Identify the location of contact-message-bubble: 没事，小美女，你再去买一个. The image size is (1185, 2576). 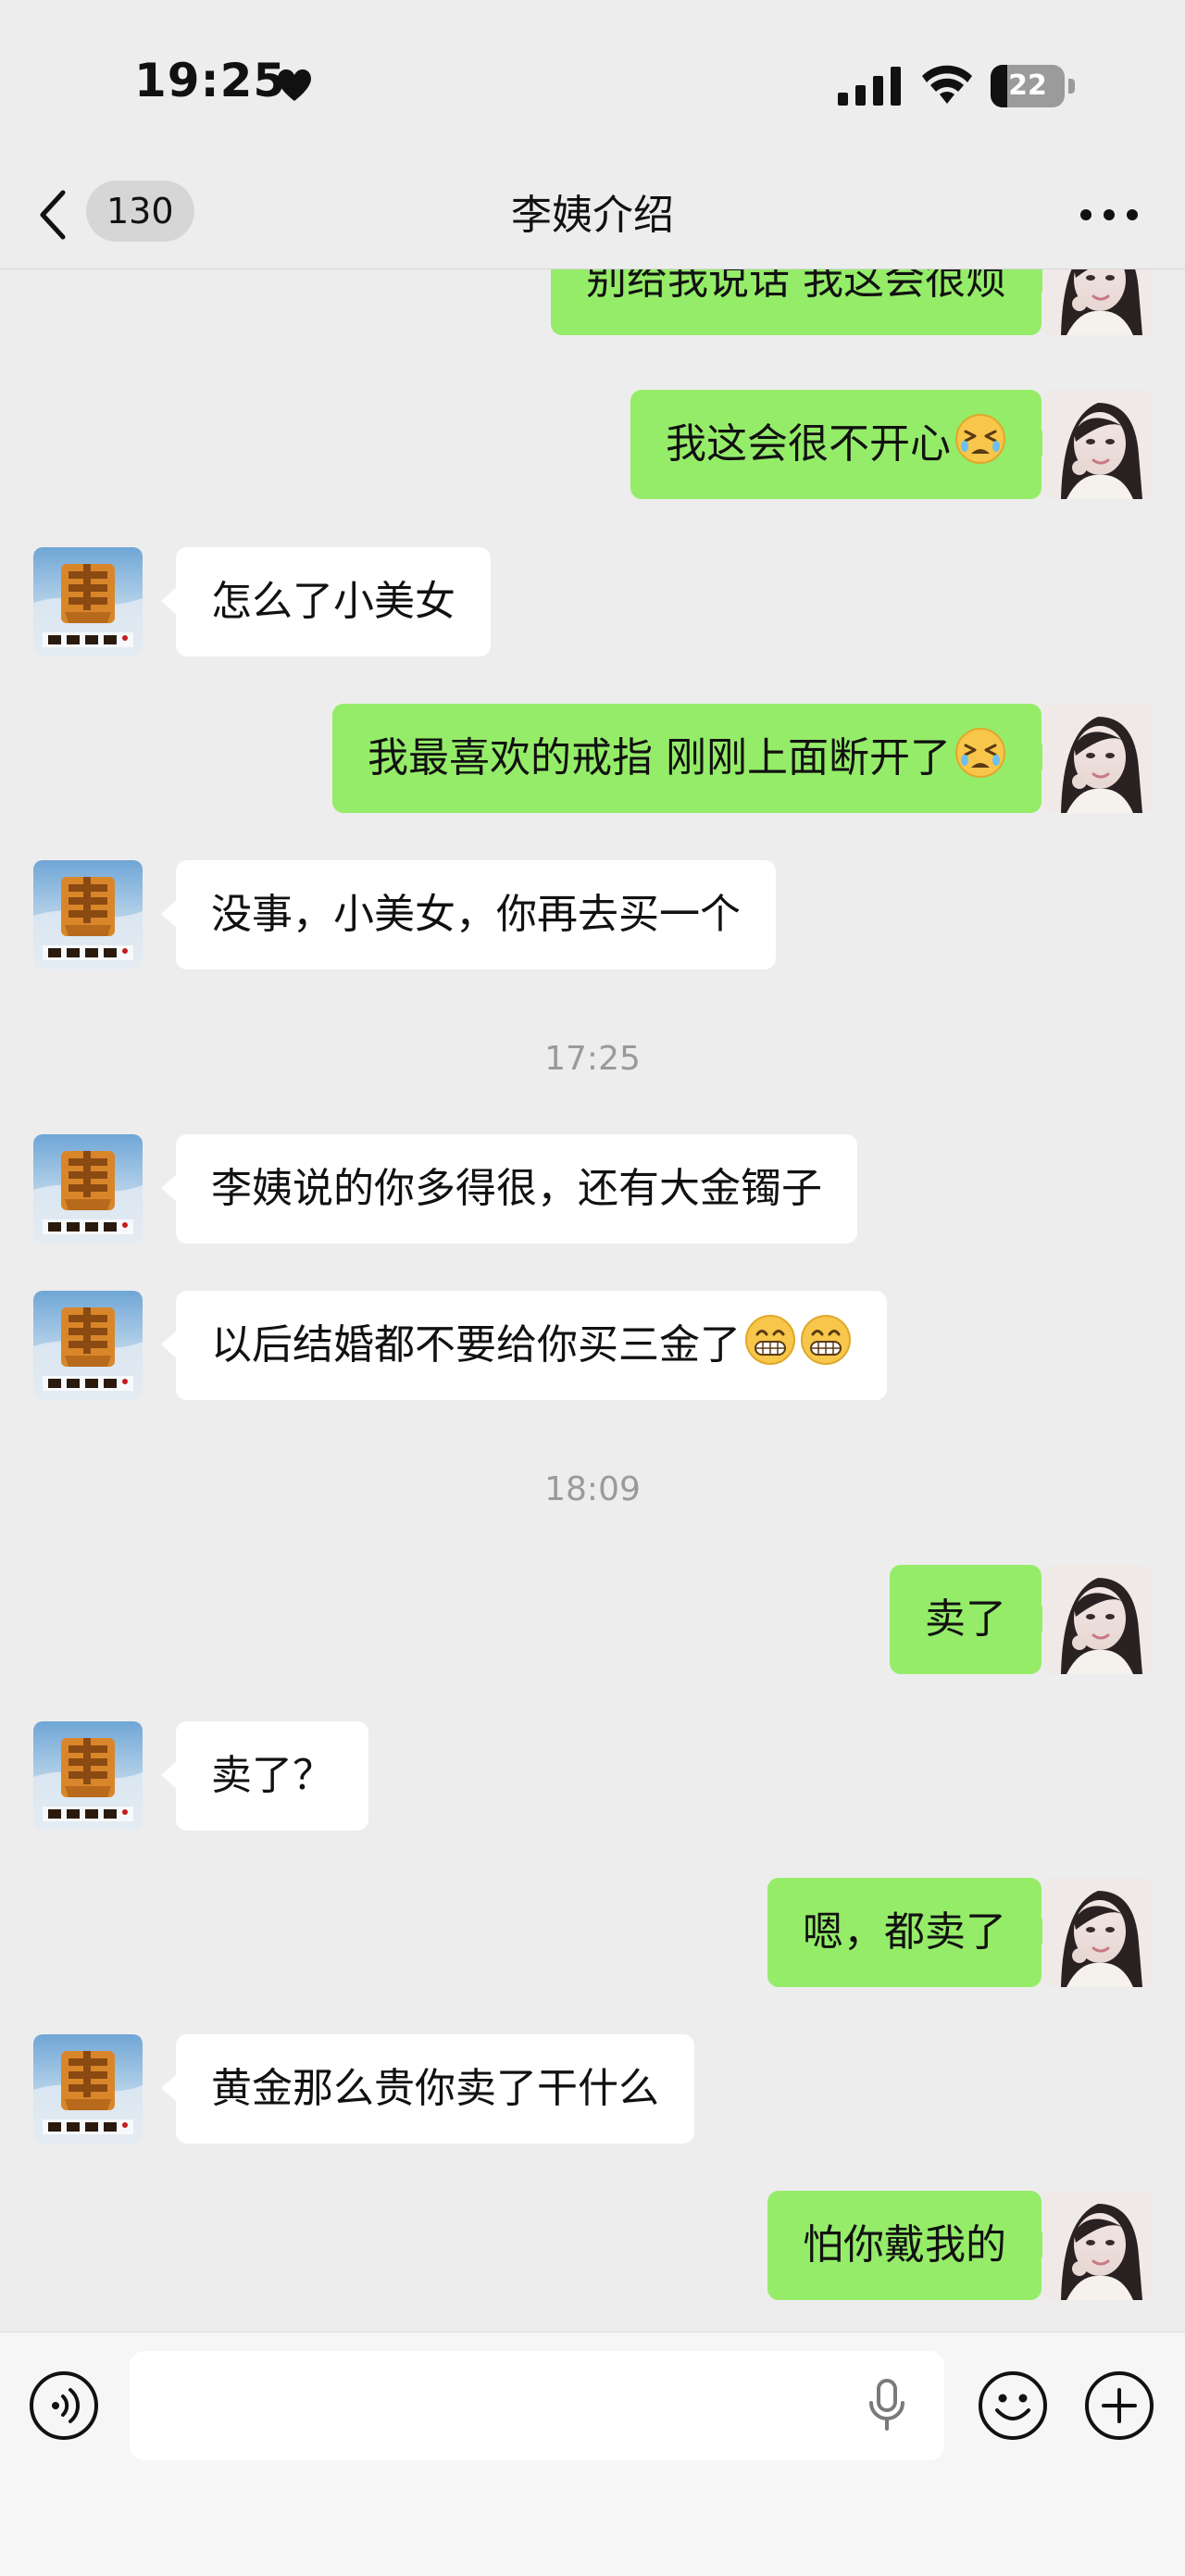
(468, 914).